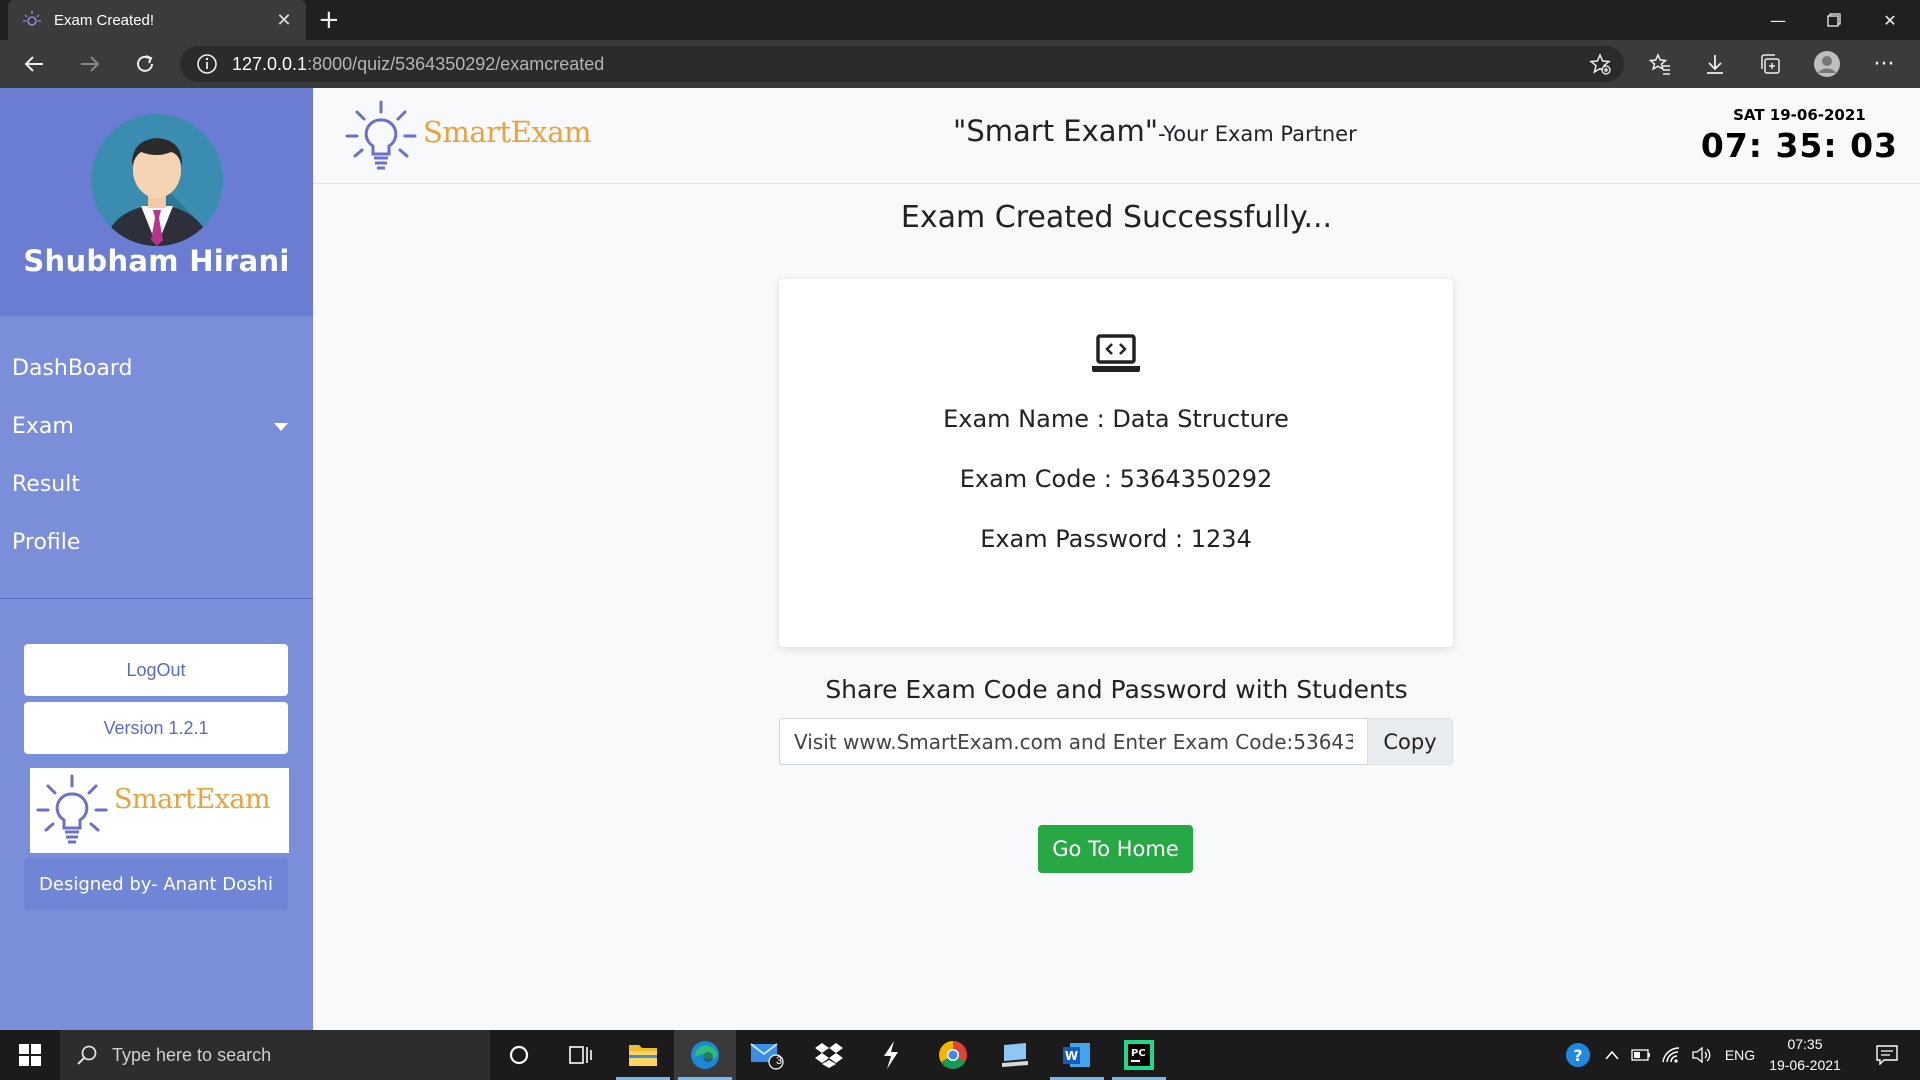 The image size is (1920, 1080). Describe the element at coordinates (1890, 20) in the screenshot. I see `window-close-icon: ✕` at that location.